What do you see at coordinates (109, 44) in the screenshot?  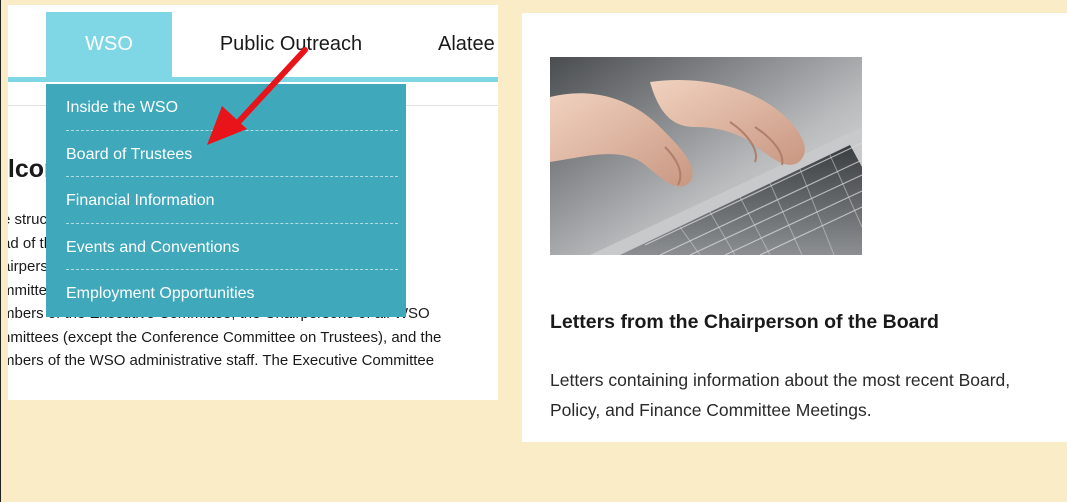 I see `tab-wso: WSO` at bounding box center [109, 44].